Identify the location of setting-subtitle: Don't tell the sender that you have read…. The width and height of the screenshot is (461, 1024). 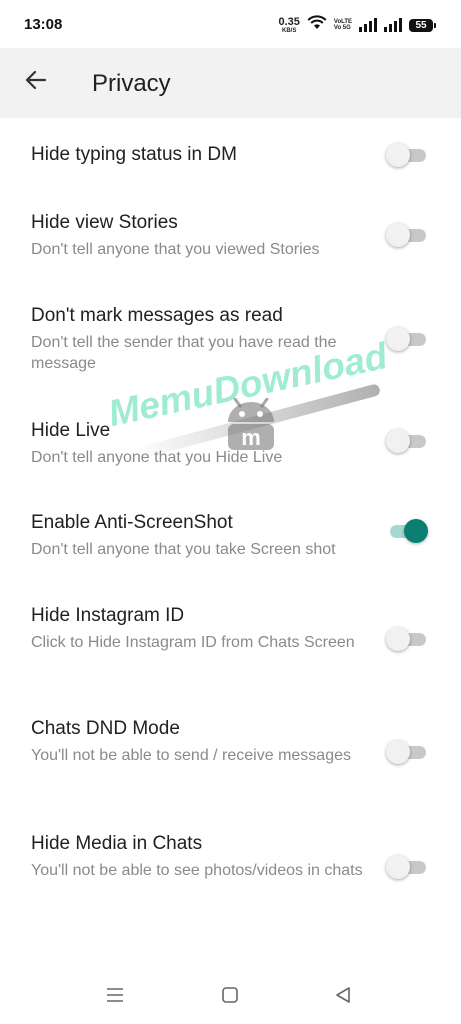
(184, 353).